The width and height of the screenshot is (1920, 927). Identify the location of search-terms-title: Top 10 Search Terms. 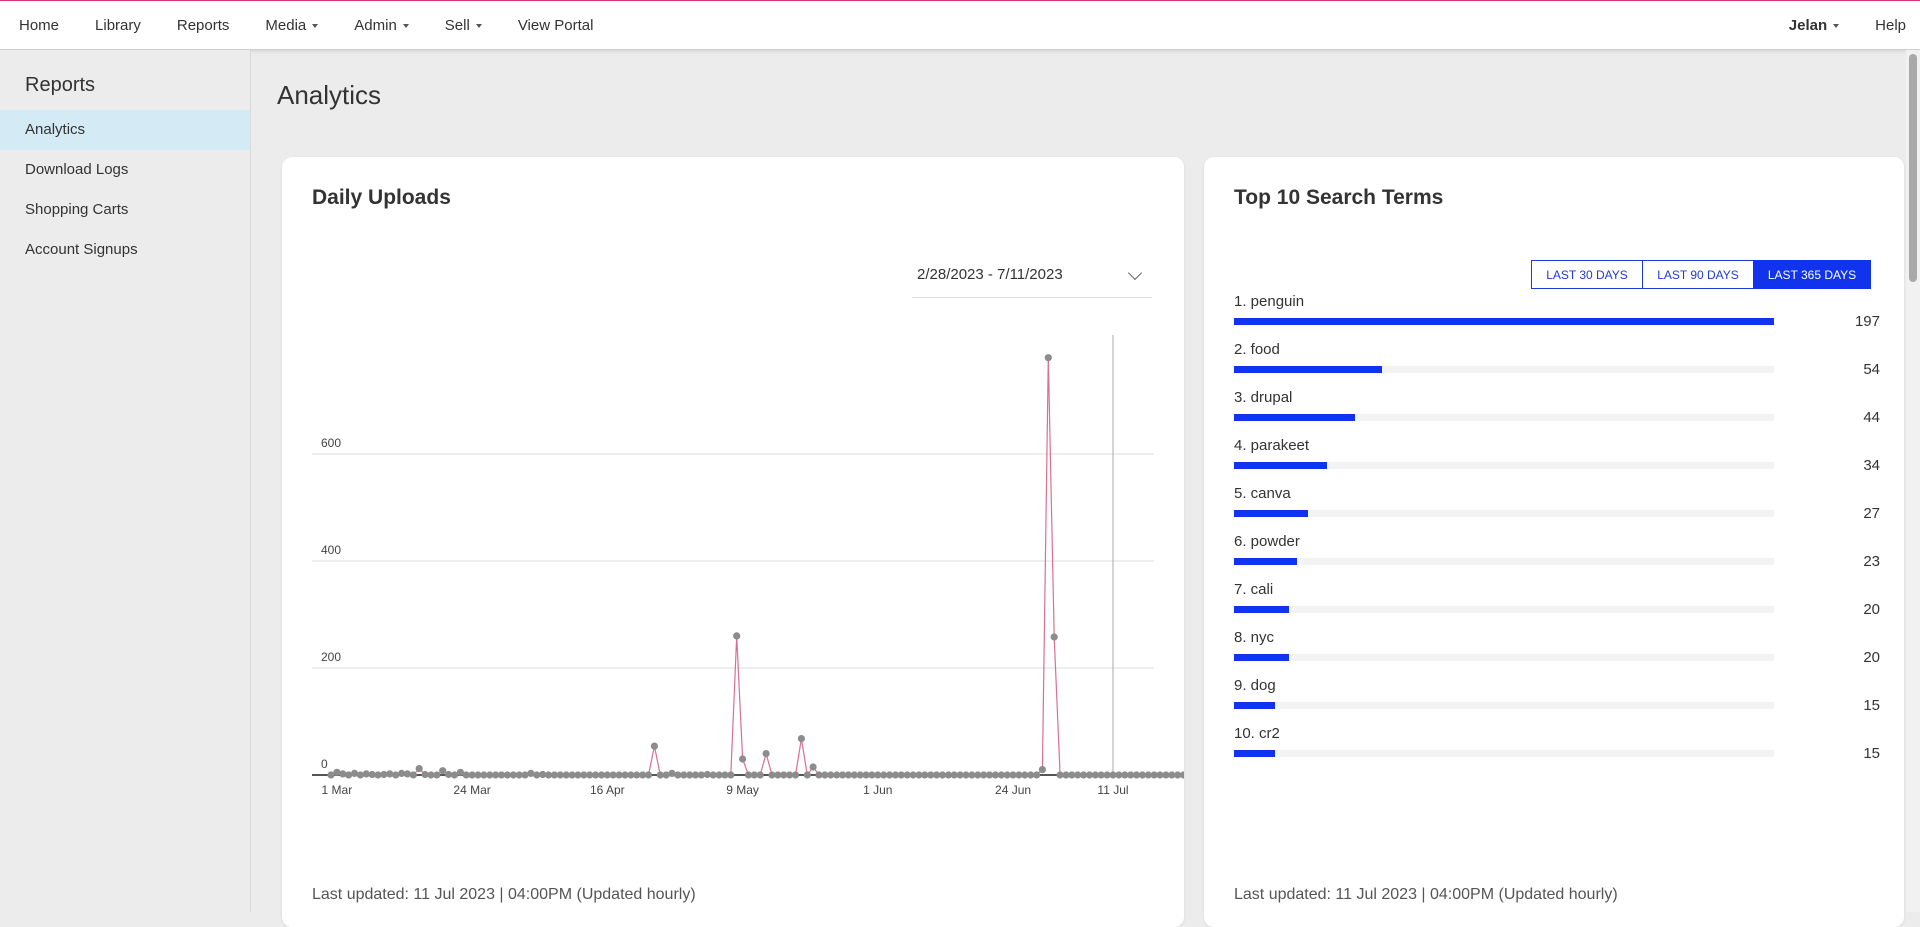
(1339, 197).